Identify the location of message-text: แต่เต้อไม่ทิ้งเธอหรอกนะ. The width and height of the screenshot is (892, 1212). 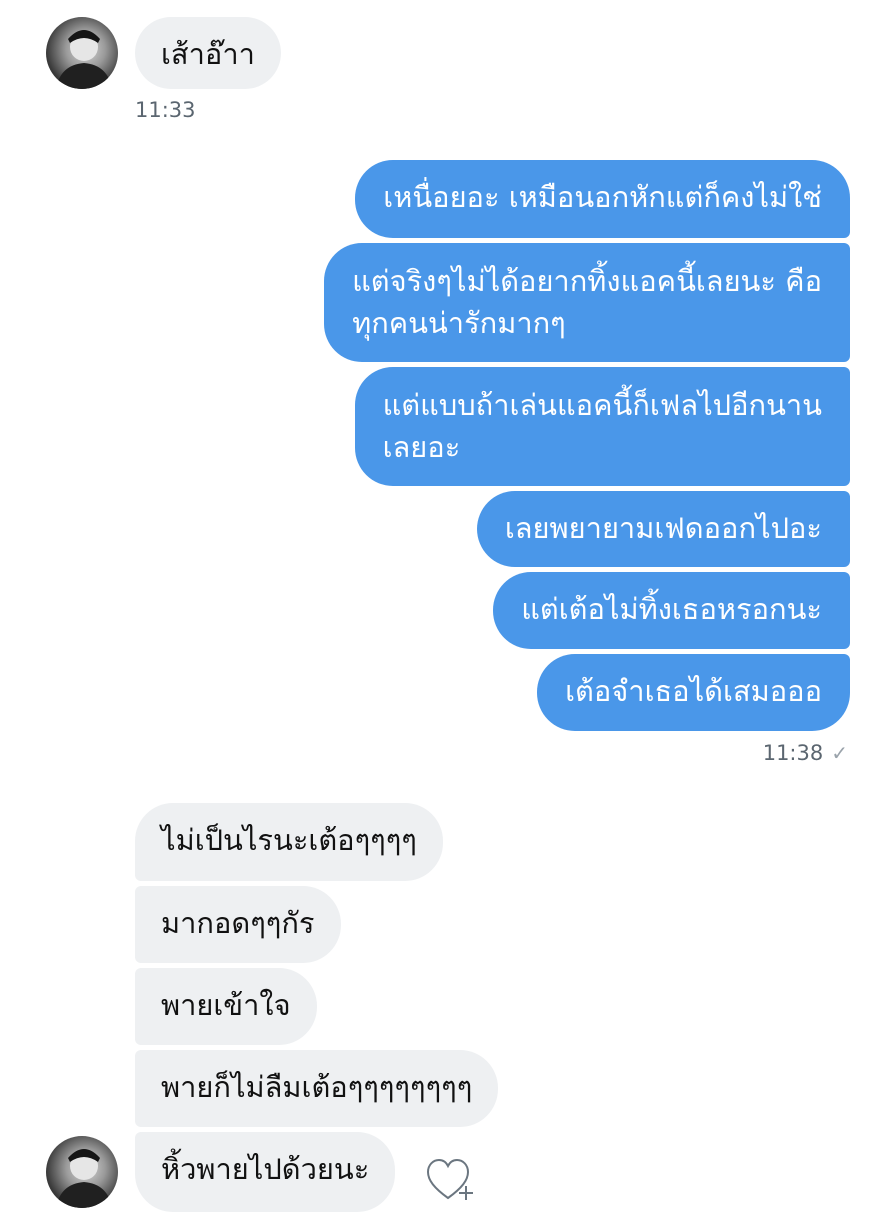
(671, 609).